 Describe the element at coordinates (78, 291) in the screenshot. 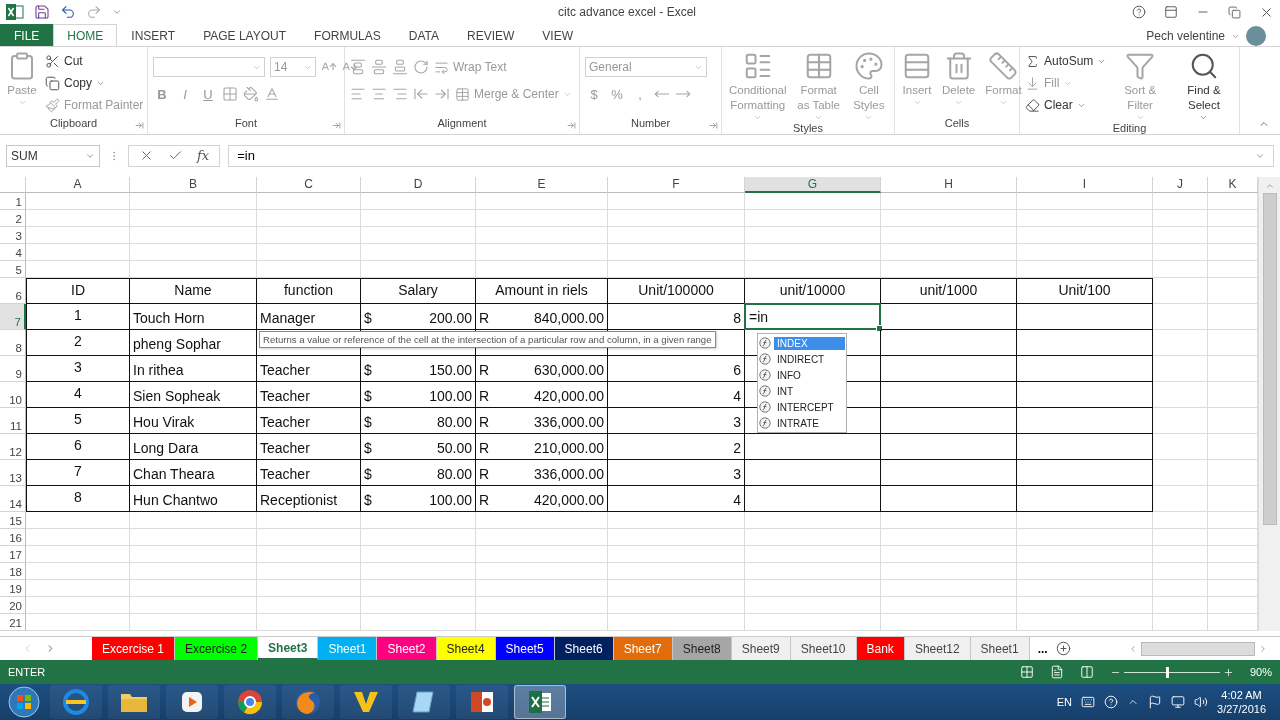

I see `table-cell: ID` at that location.